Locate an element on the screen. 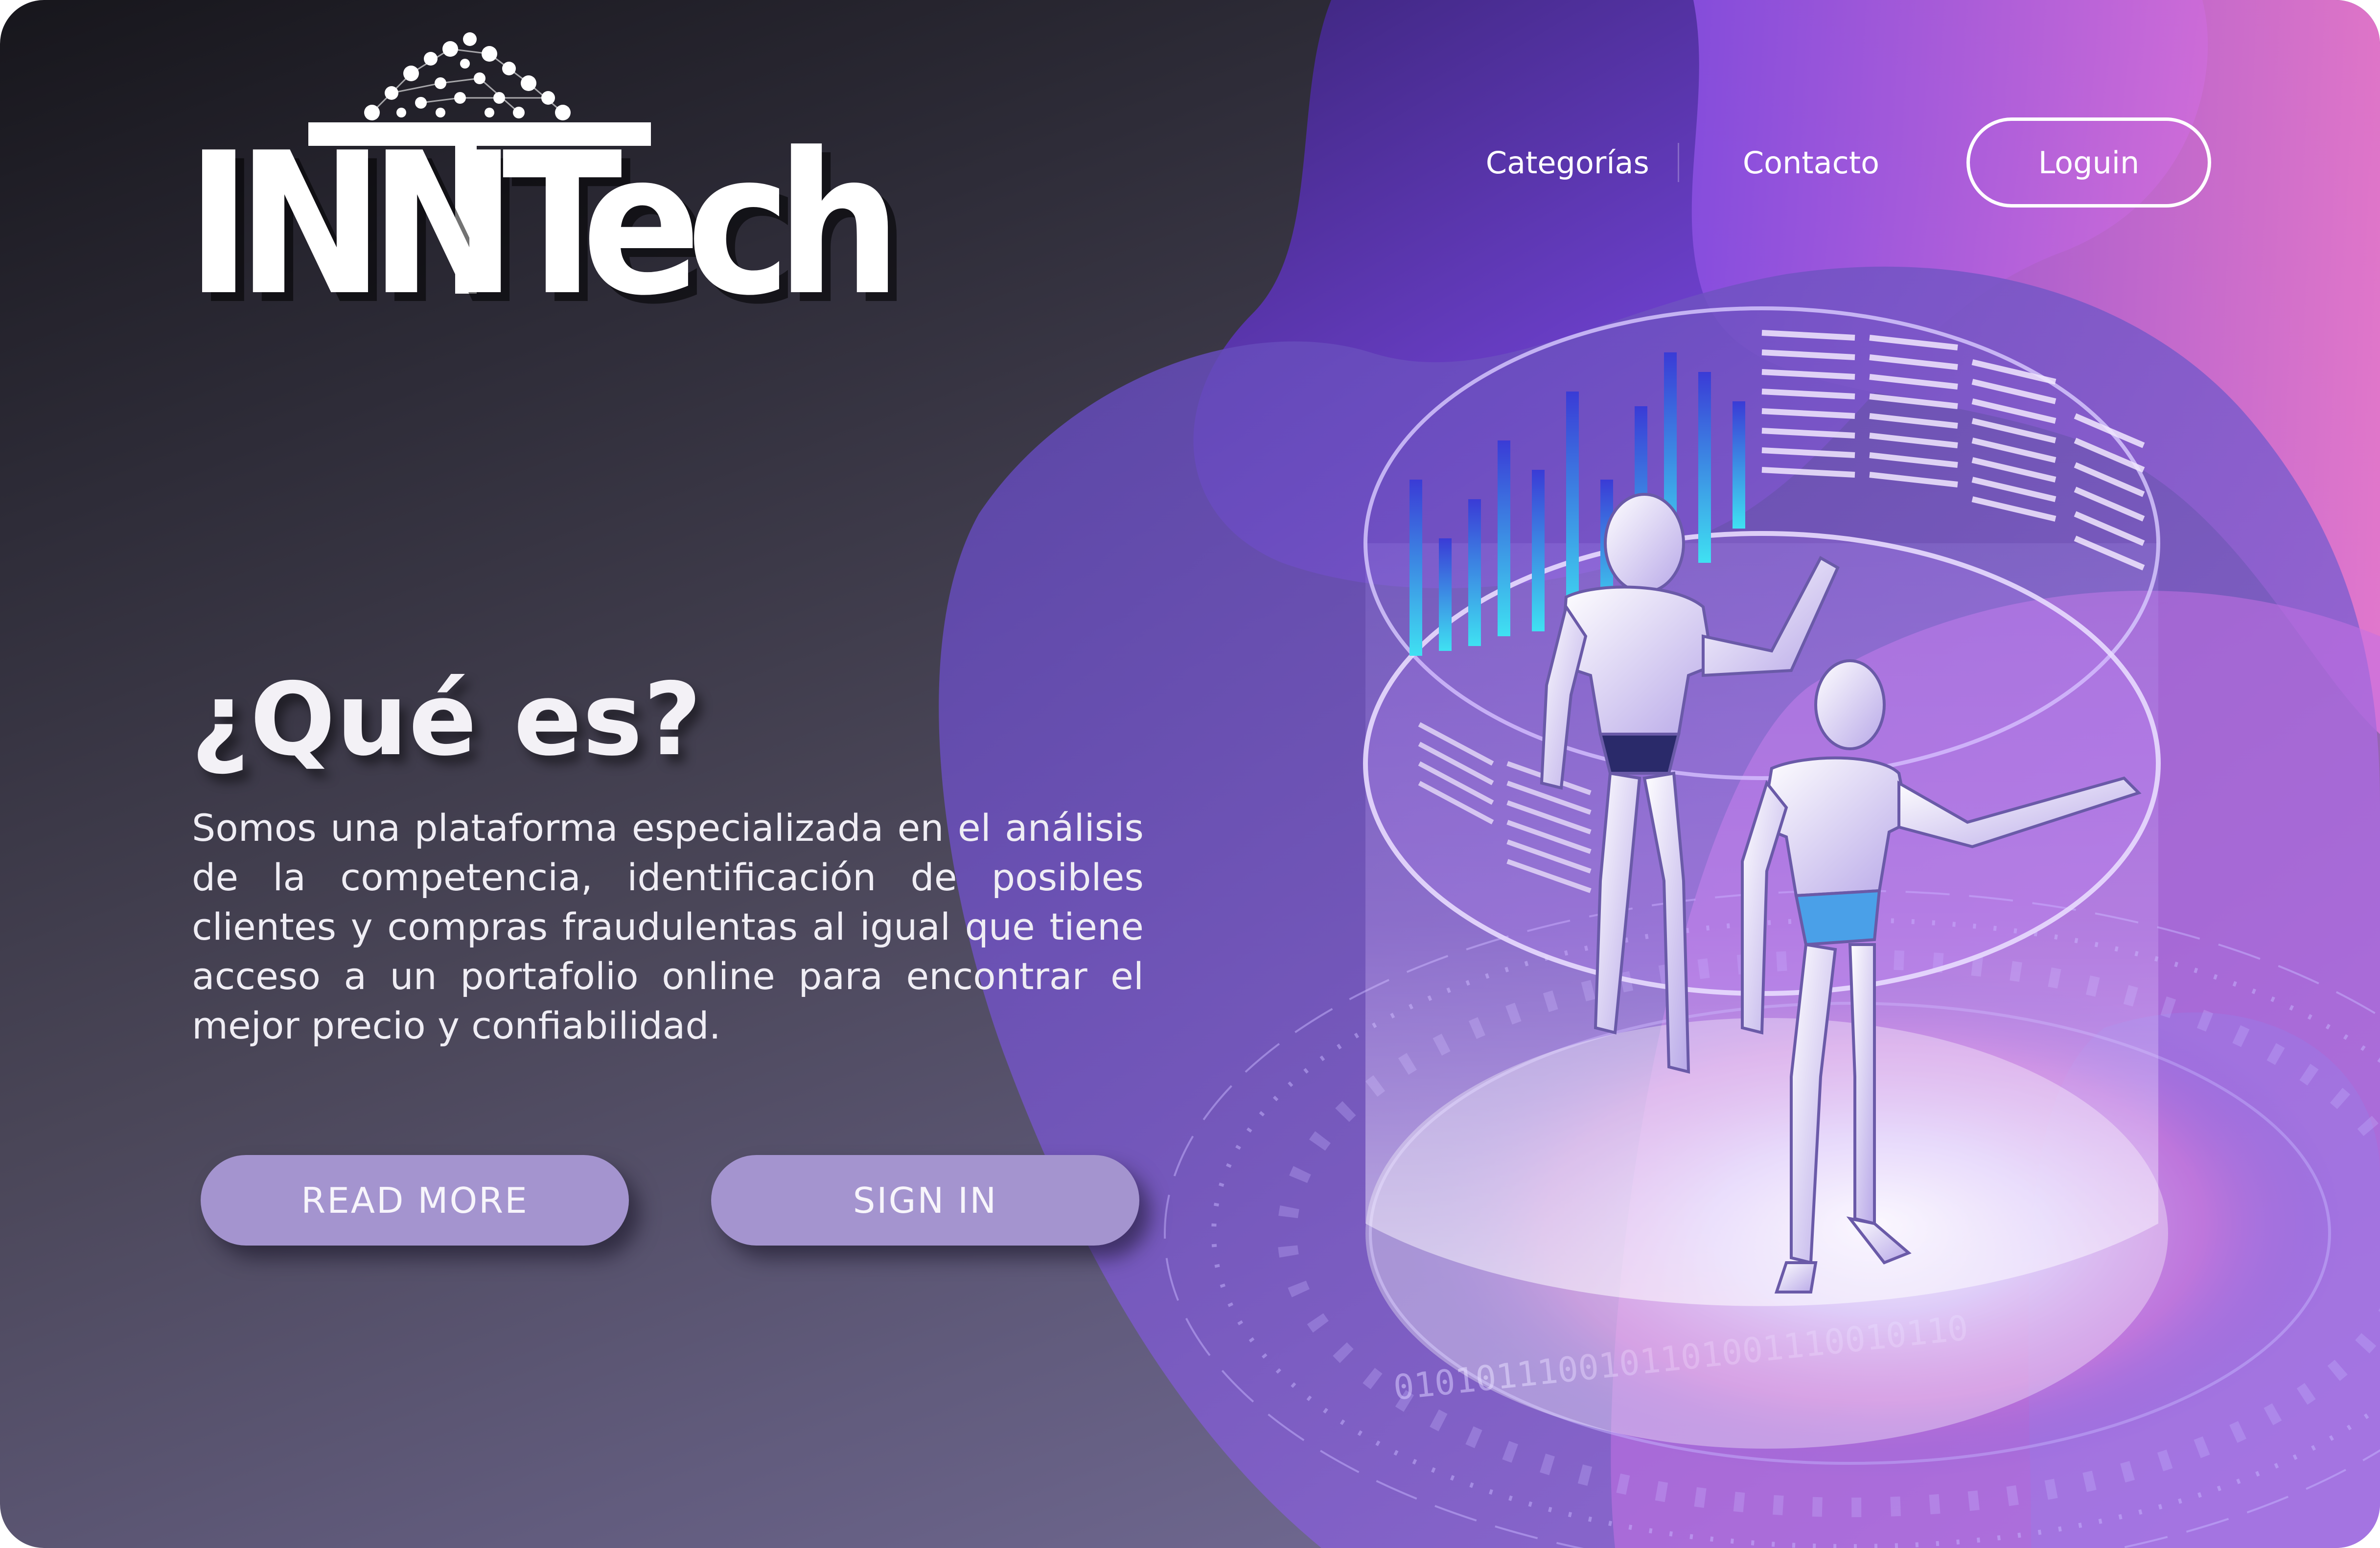  read-more-button: READ MORE is located at coordinates (415, 1200).